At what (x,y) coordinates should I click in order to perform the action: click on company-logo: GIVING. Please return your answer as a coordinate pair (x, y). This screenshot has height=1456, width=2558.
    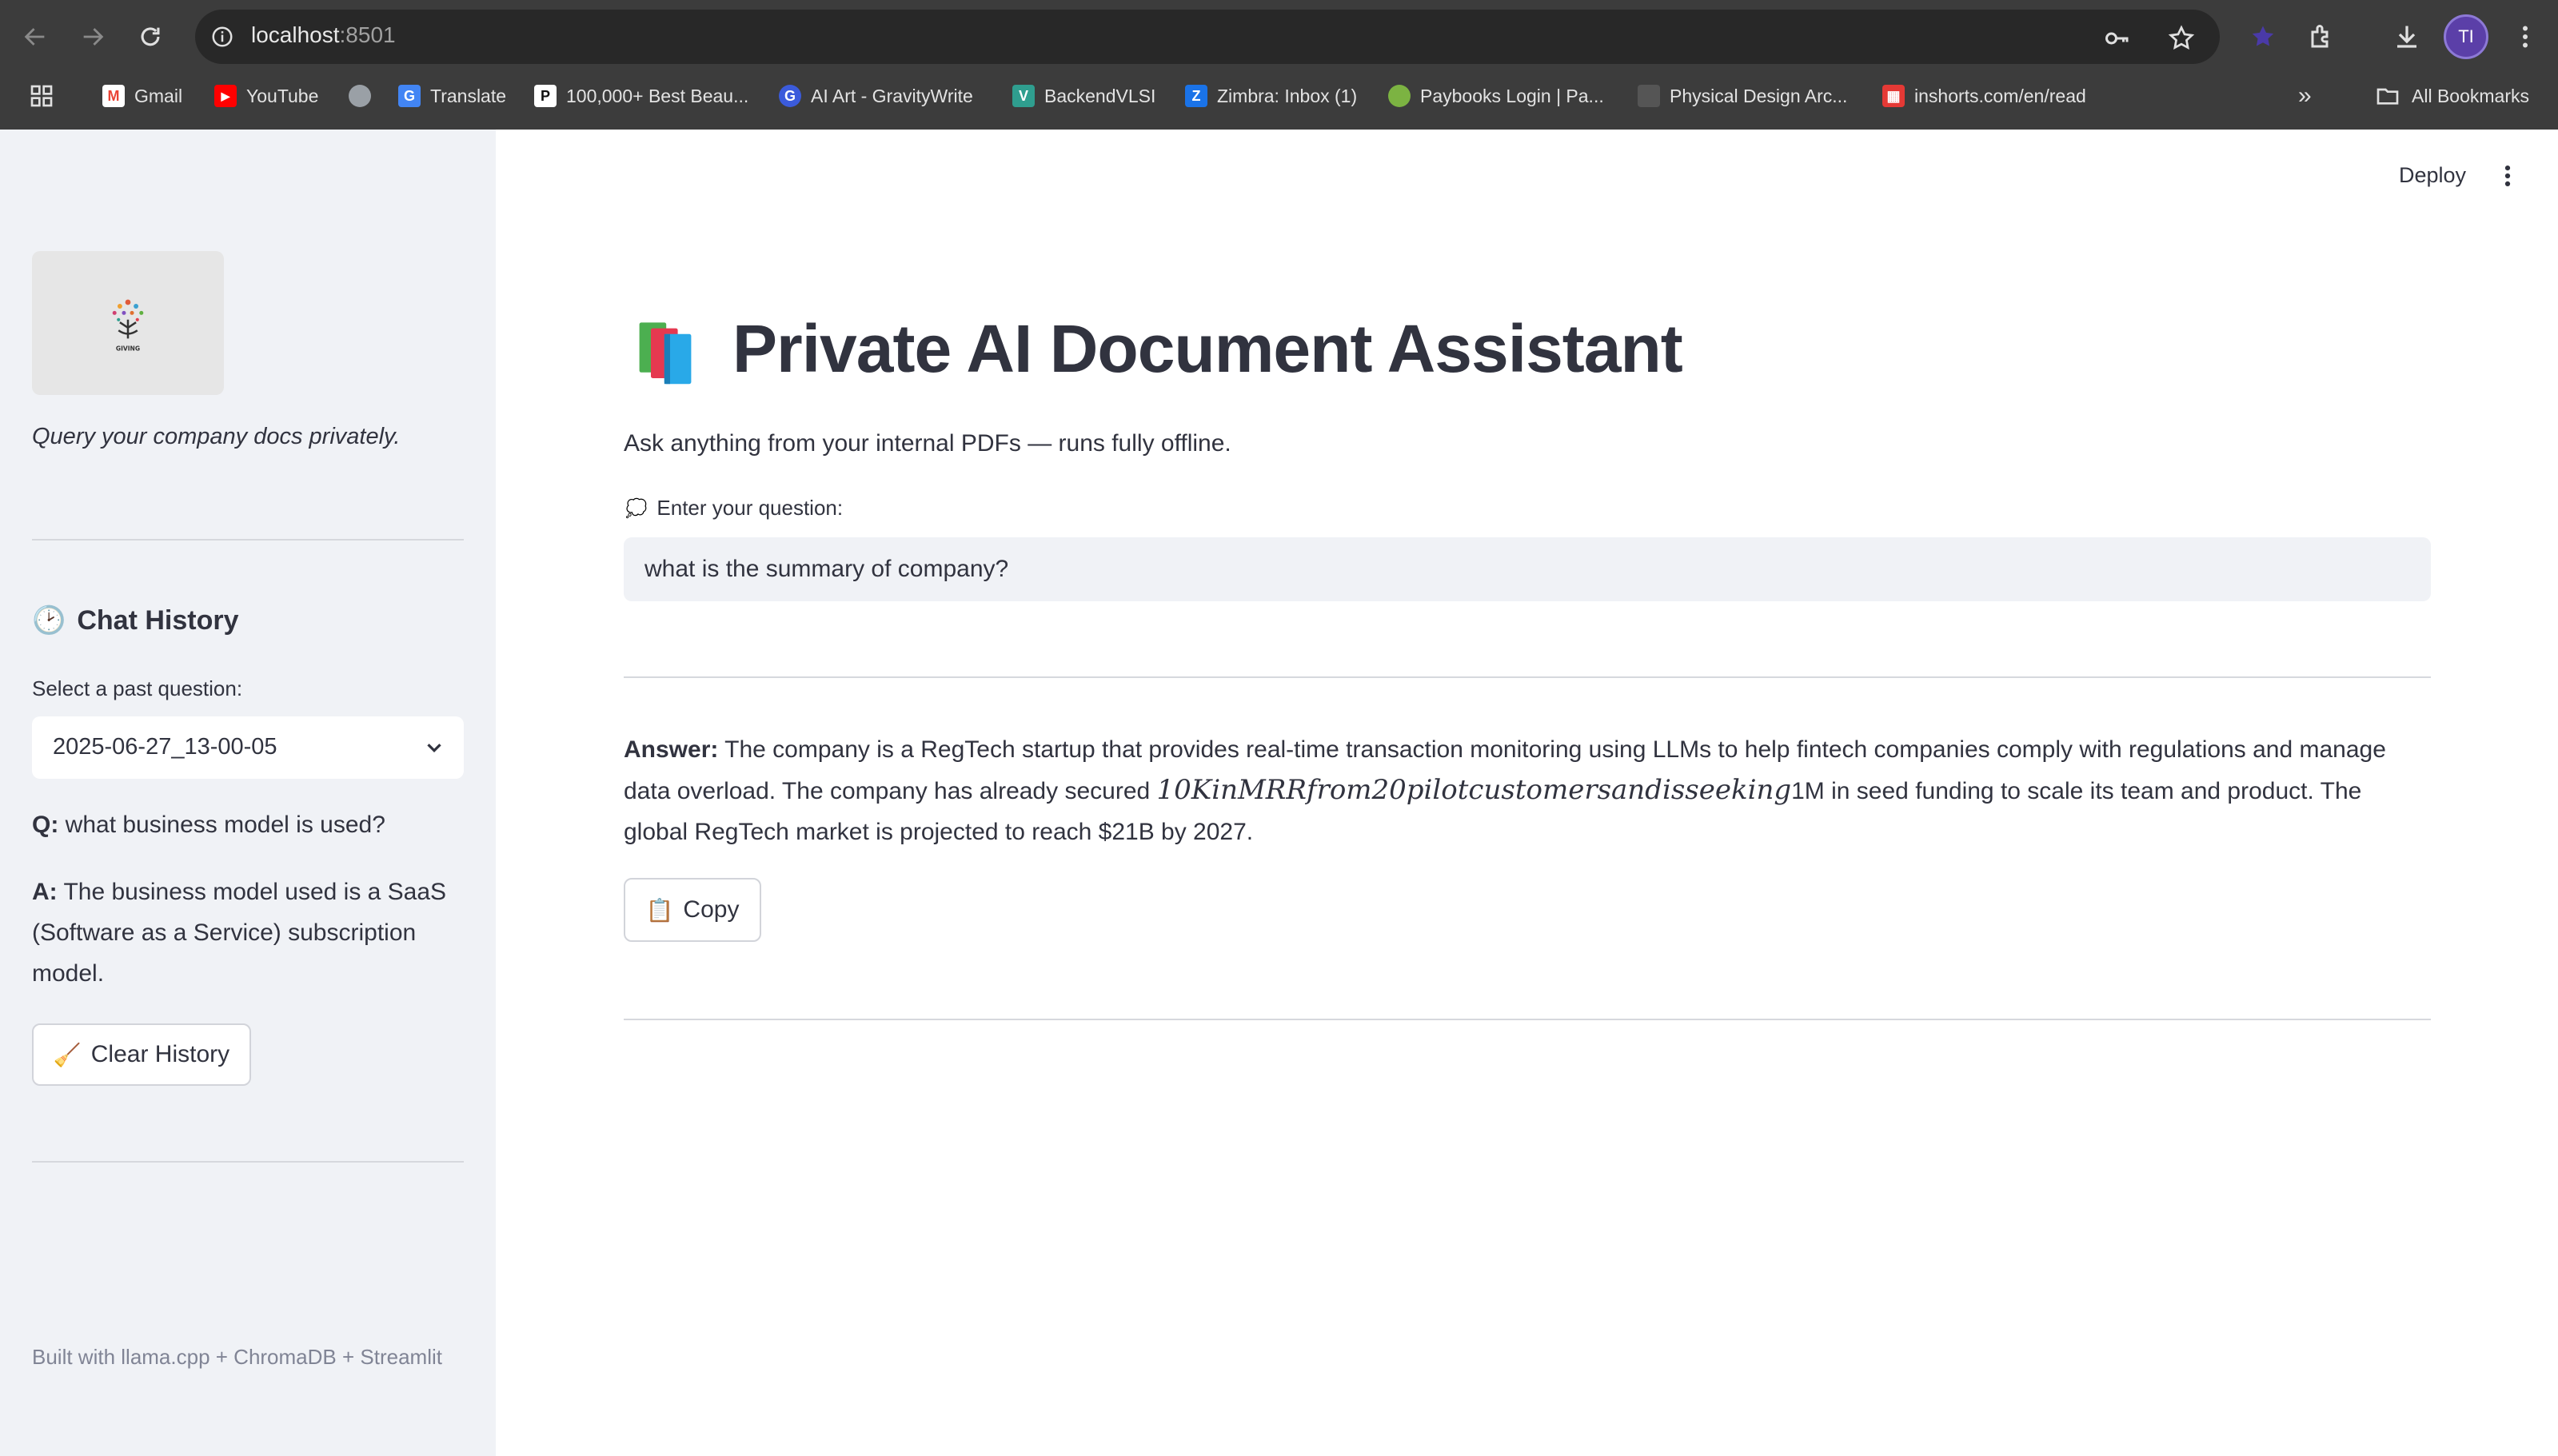
    Looking at the image, I should click on (128, 323).